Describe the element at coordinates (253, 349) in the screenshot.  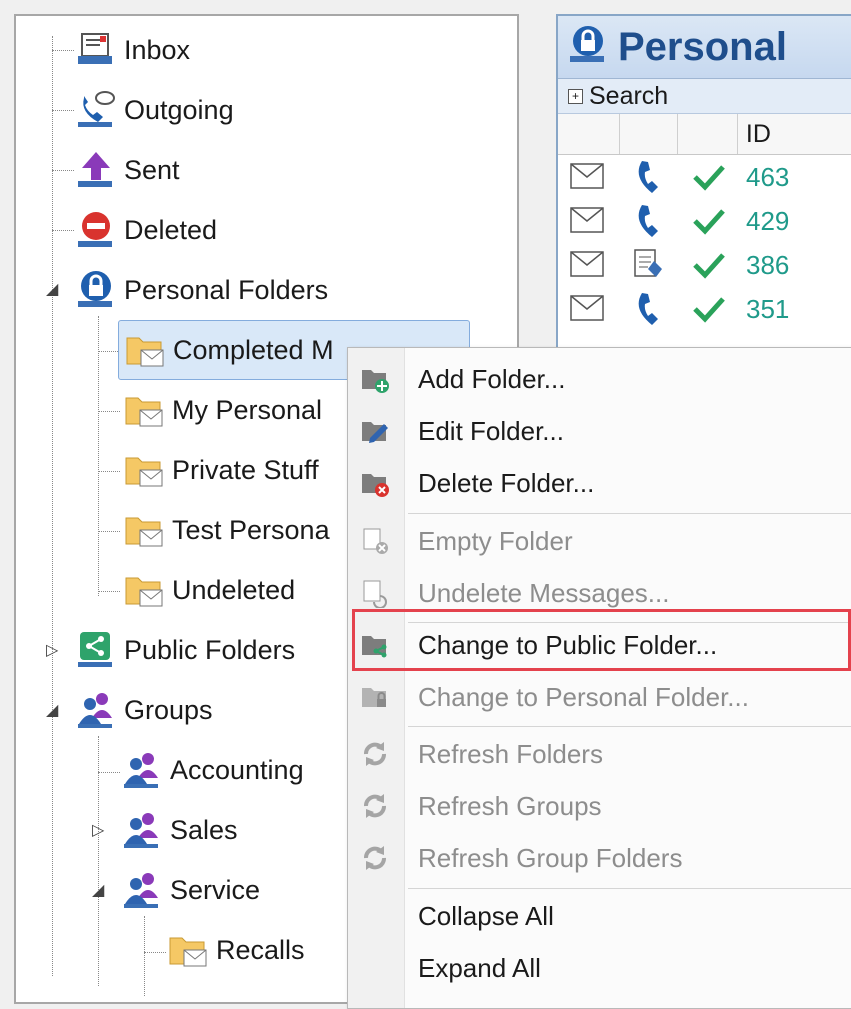
I see `tree-item-label: Completed M` at that location.